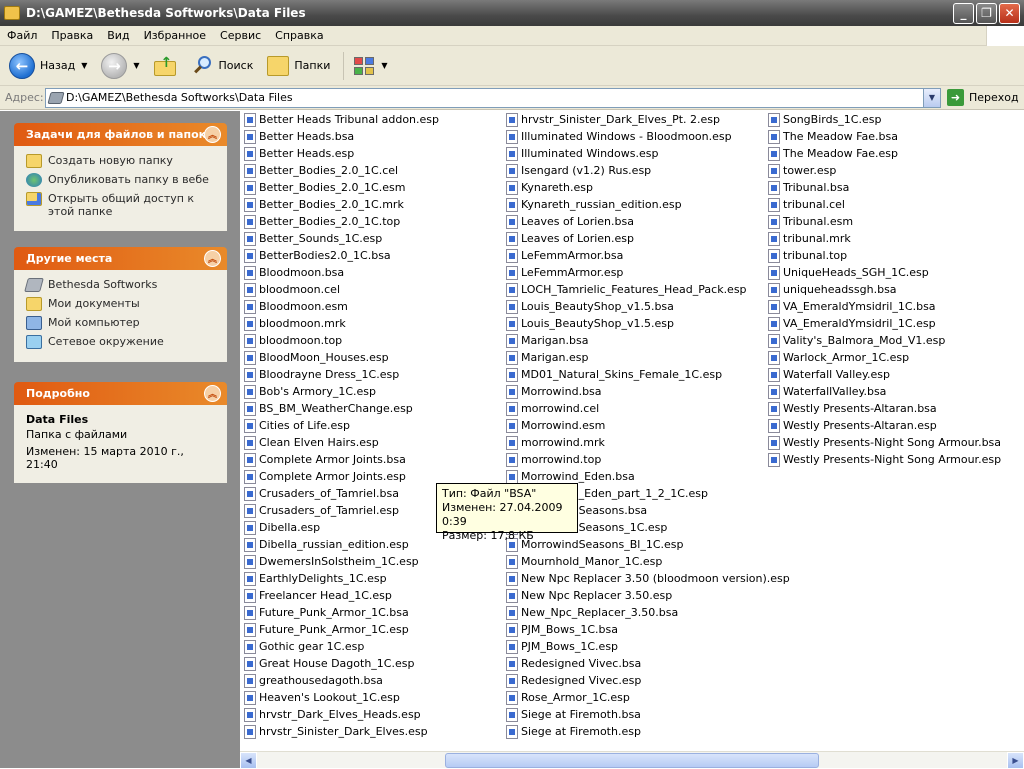 Image resolution: width=1024 pixels, height=769 pixels. What do you see at coordinates (84, 65) in the screenshot?
I see `back-dropdown-icon: ▼` at bounding box center [84, 65].